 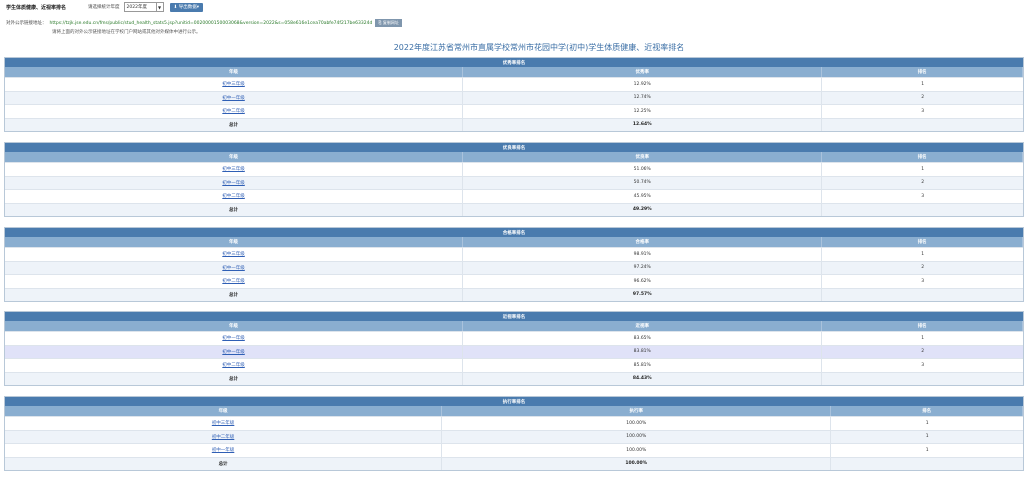 What do you see at coordinates (643, 124) in the screenshot?
I see `total-rate: 12.64%` at bounding box center [643, 124].